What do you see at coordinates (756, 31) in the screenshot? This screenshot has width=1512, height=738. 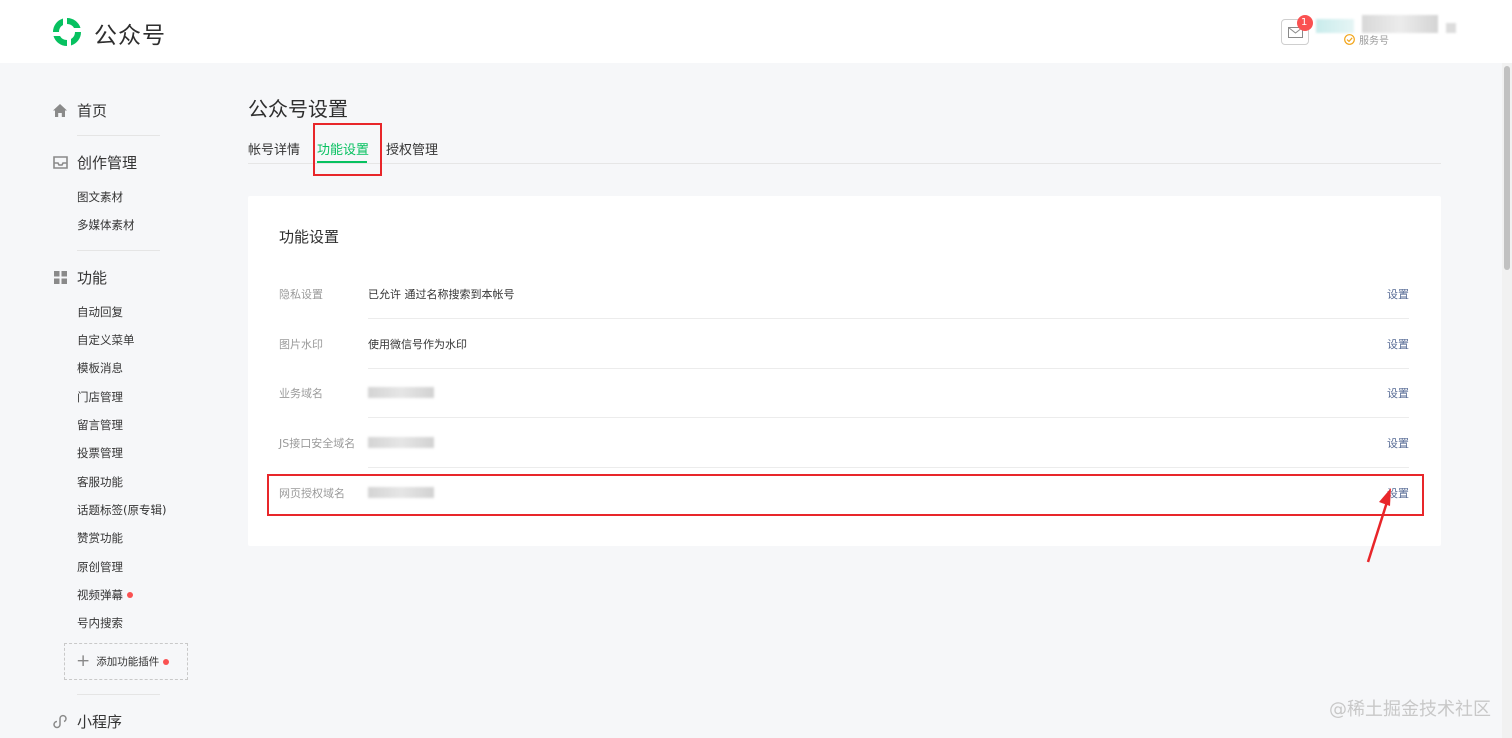 I see `top-bar: 公众号 1 服务号` at bounding box center [756, 31].